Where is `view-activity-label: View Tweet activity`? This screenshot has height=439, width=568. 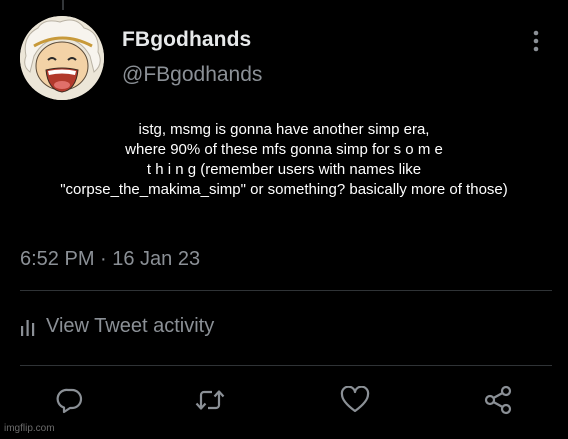 view-activity-label: View Tweet activity is located at coordinates (130, 326).